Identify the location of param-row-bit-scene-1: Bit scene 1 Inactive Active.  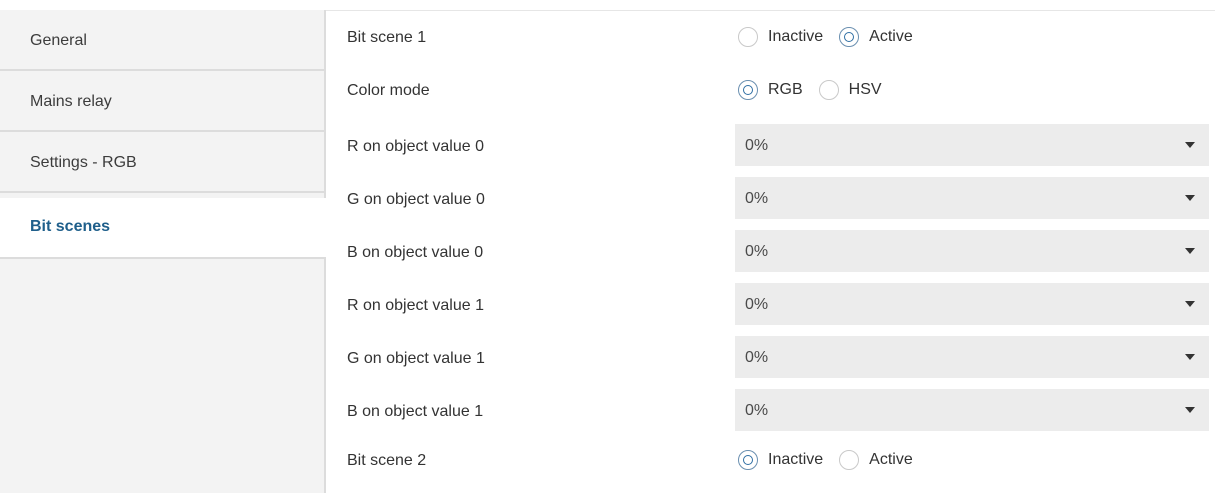
(770, 37).